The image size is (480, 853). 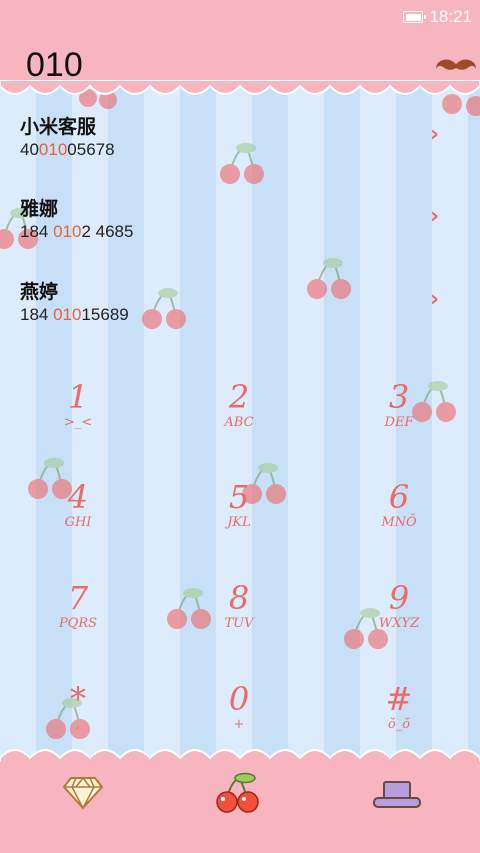 I want to click on battery-icon, so click(x=414, y=17).